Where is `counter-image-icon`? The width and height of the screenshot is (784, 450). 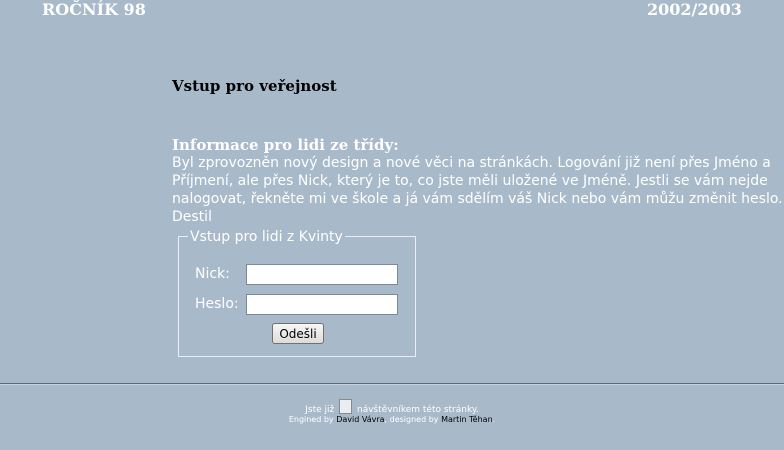
counter-image-icon is located at coordinates (346, 406).